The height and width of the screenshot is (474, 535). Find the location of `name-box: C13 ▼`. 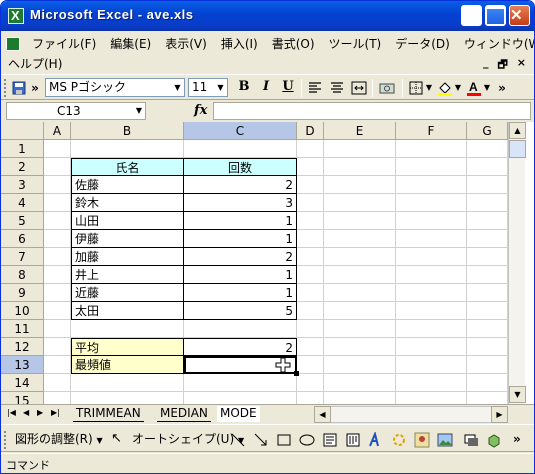

name-box: C13 ▼ is located at coordinates (76, 111).